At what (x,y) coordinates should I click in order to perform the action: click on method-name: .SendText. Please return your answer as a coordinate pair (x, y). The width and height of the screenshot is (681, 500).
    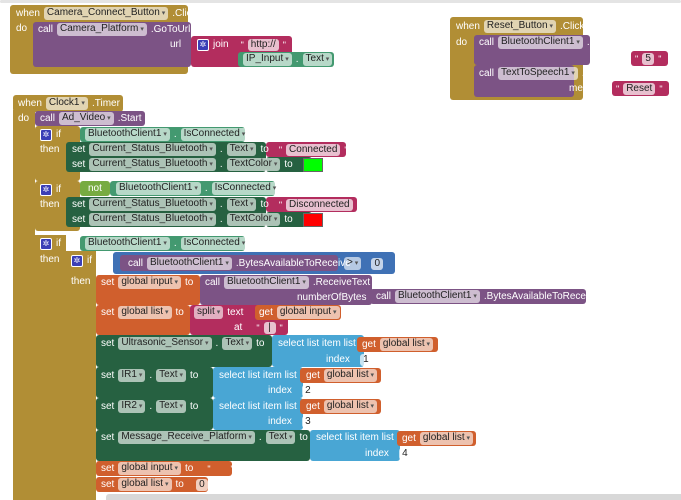
    Looking at the image, I should click on (609, 42).